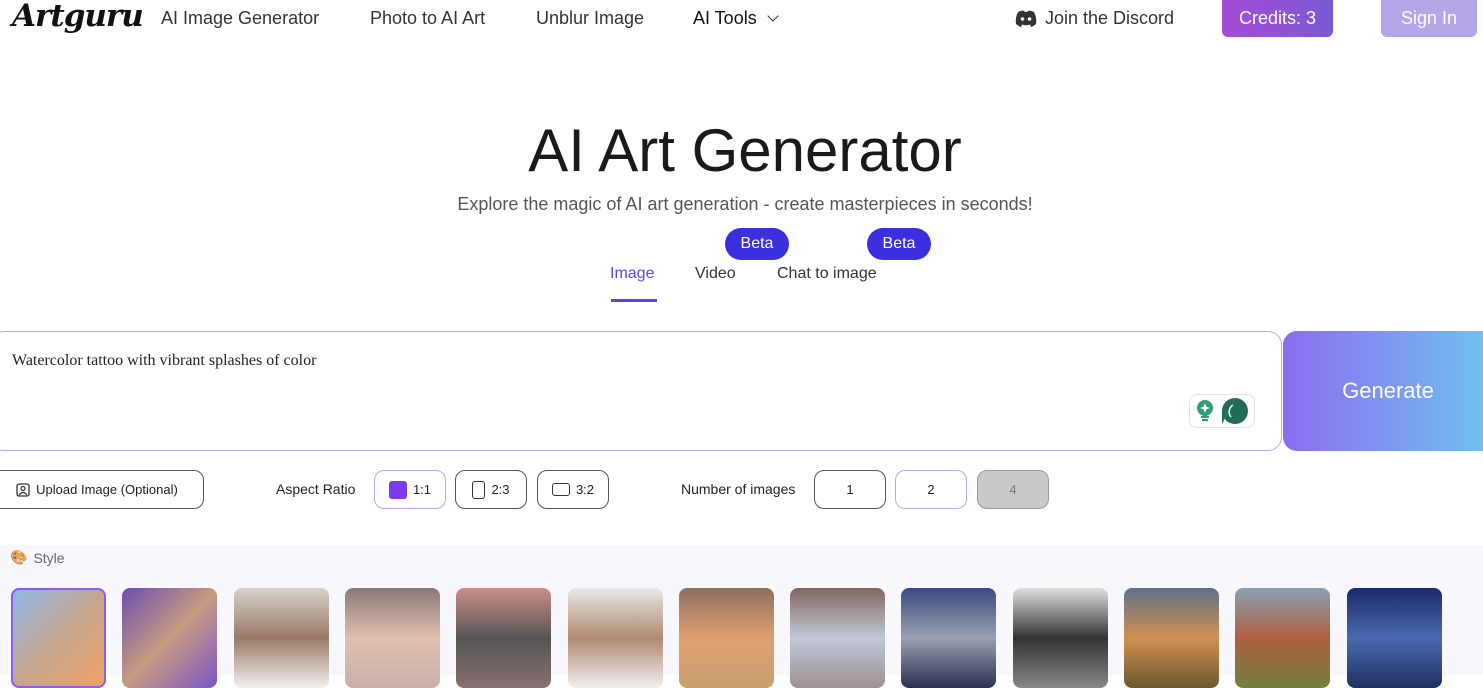 The image size is (1483, 688). What do you see at coordinates (422, 489) in the screenshot?
I see `aspect-label: 1:1` at bounding box center [422, 489].